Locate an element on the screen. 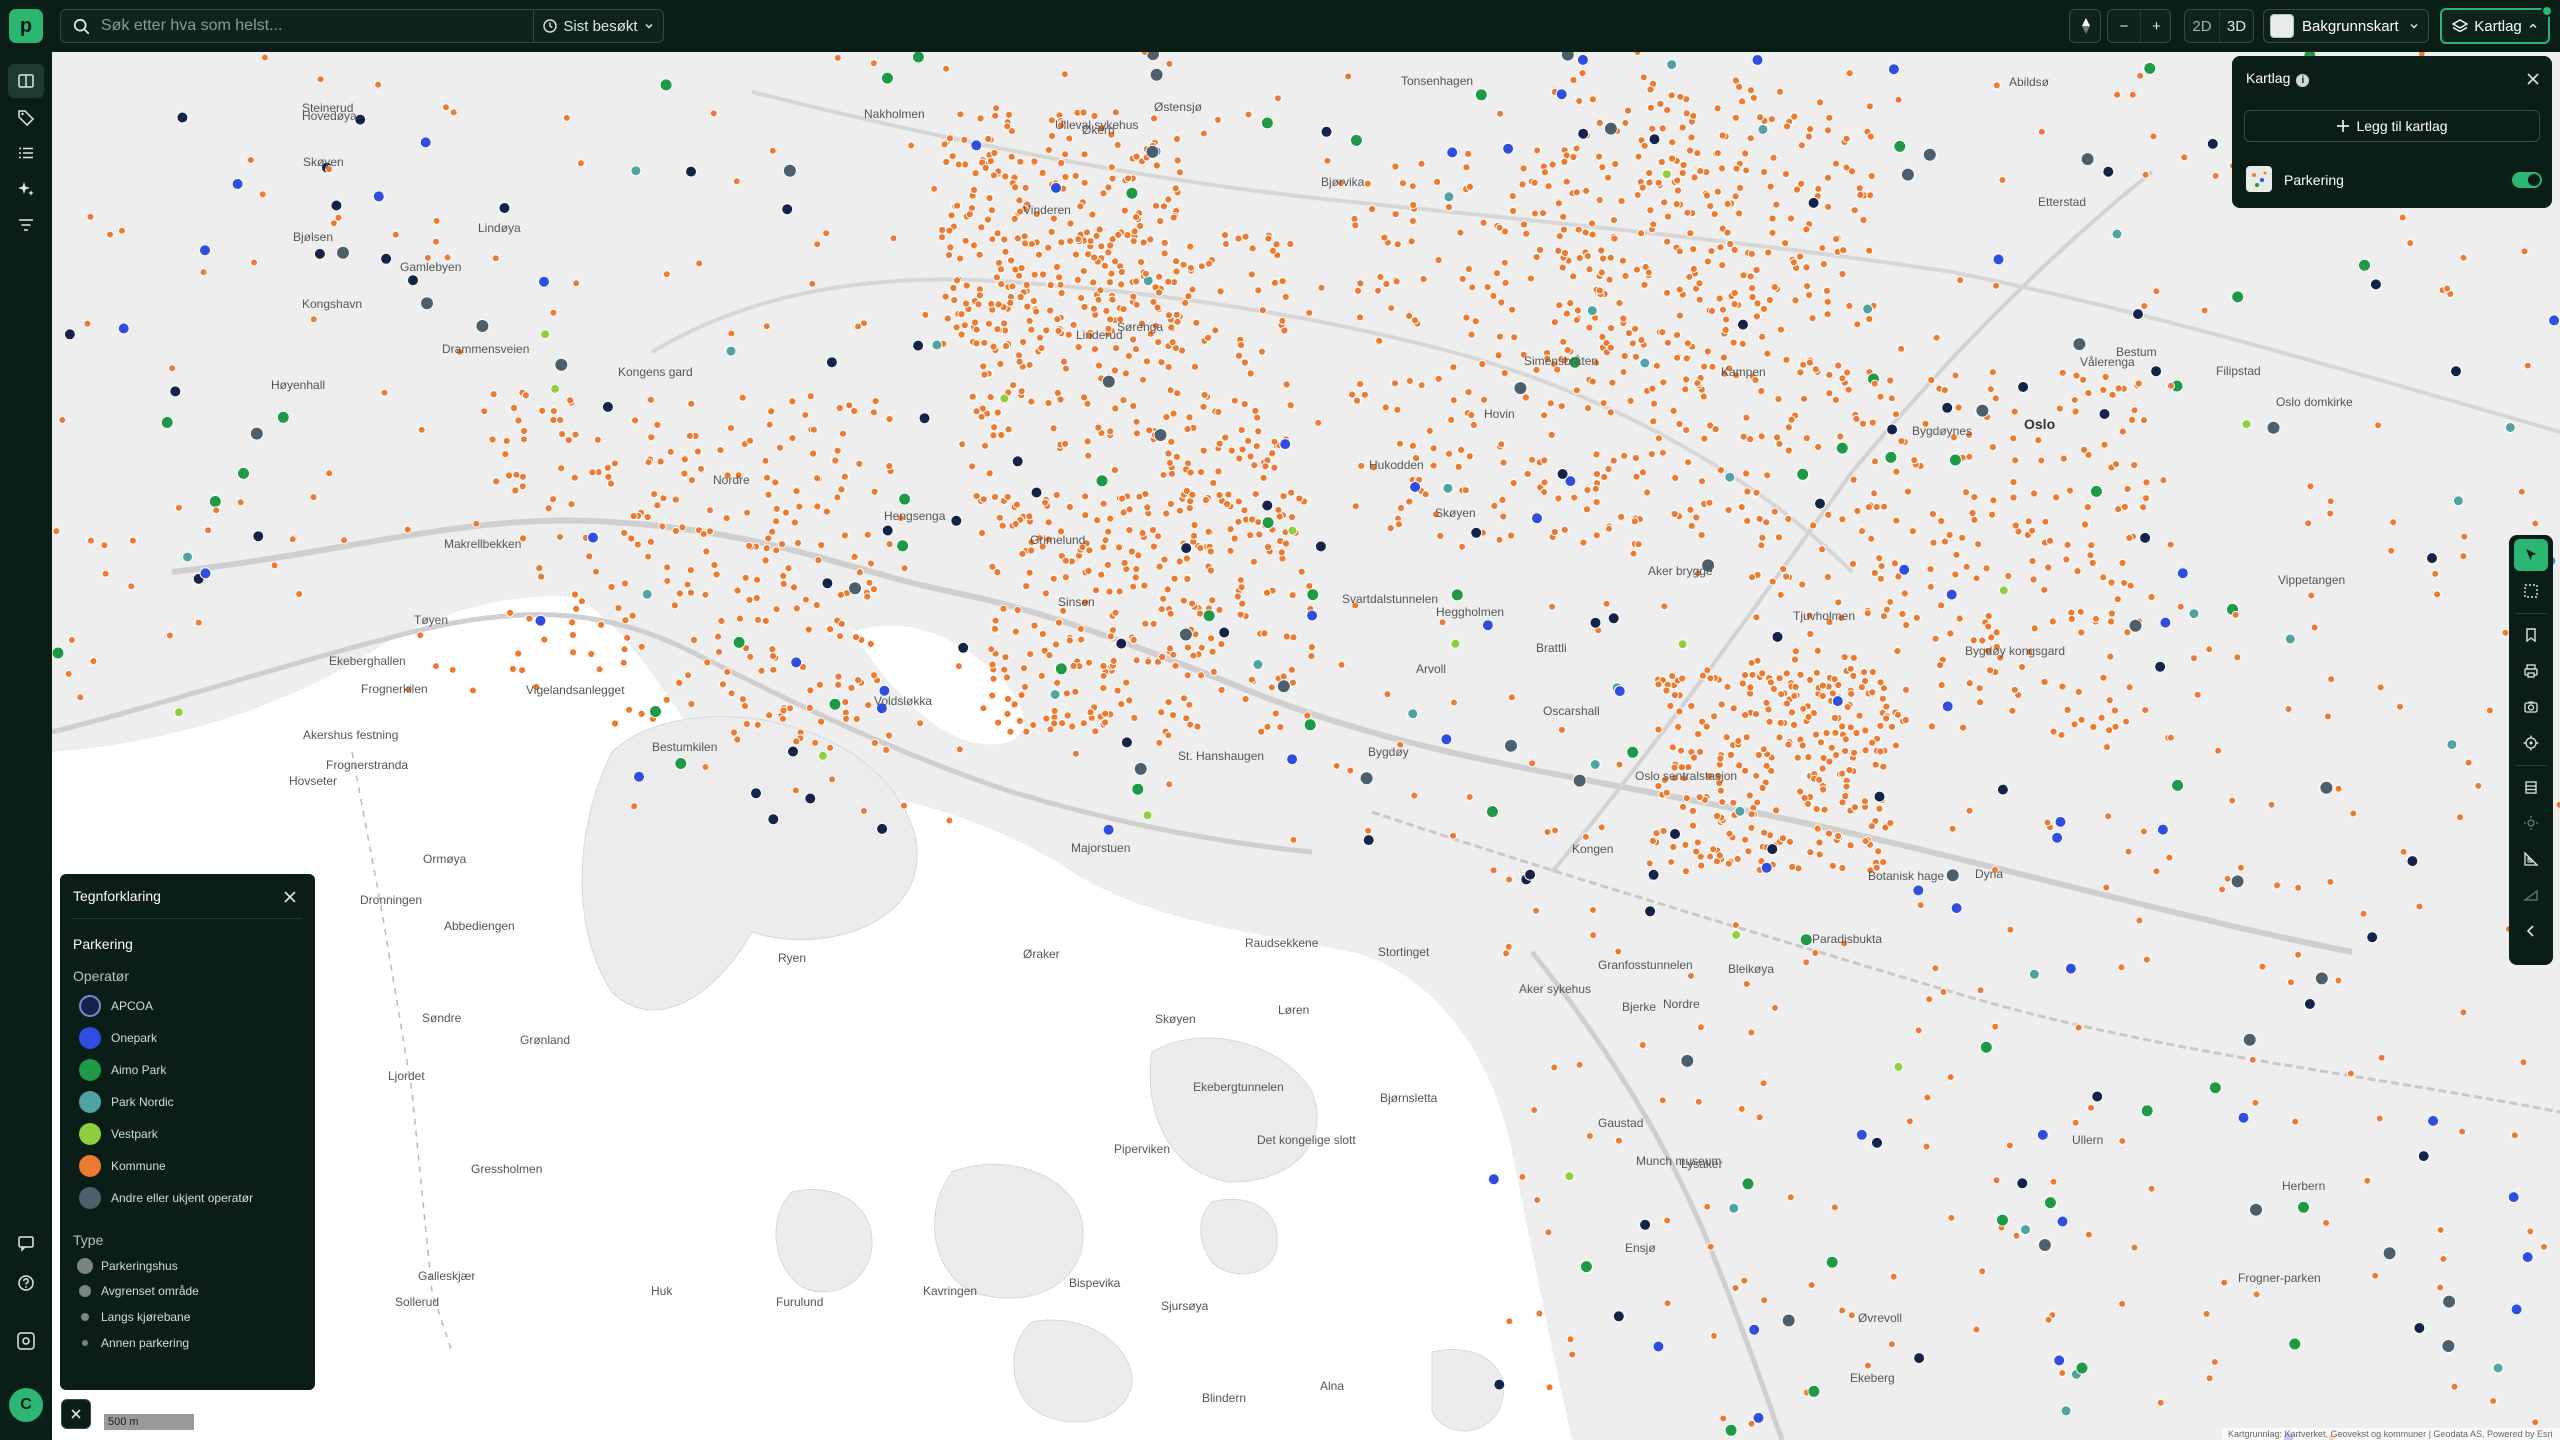 The height and width of the screenshot is (1440, 2560). app-logo: p is located at coordinates (26, 26).